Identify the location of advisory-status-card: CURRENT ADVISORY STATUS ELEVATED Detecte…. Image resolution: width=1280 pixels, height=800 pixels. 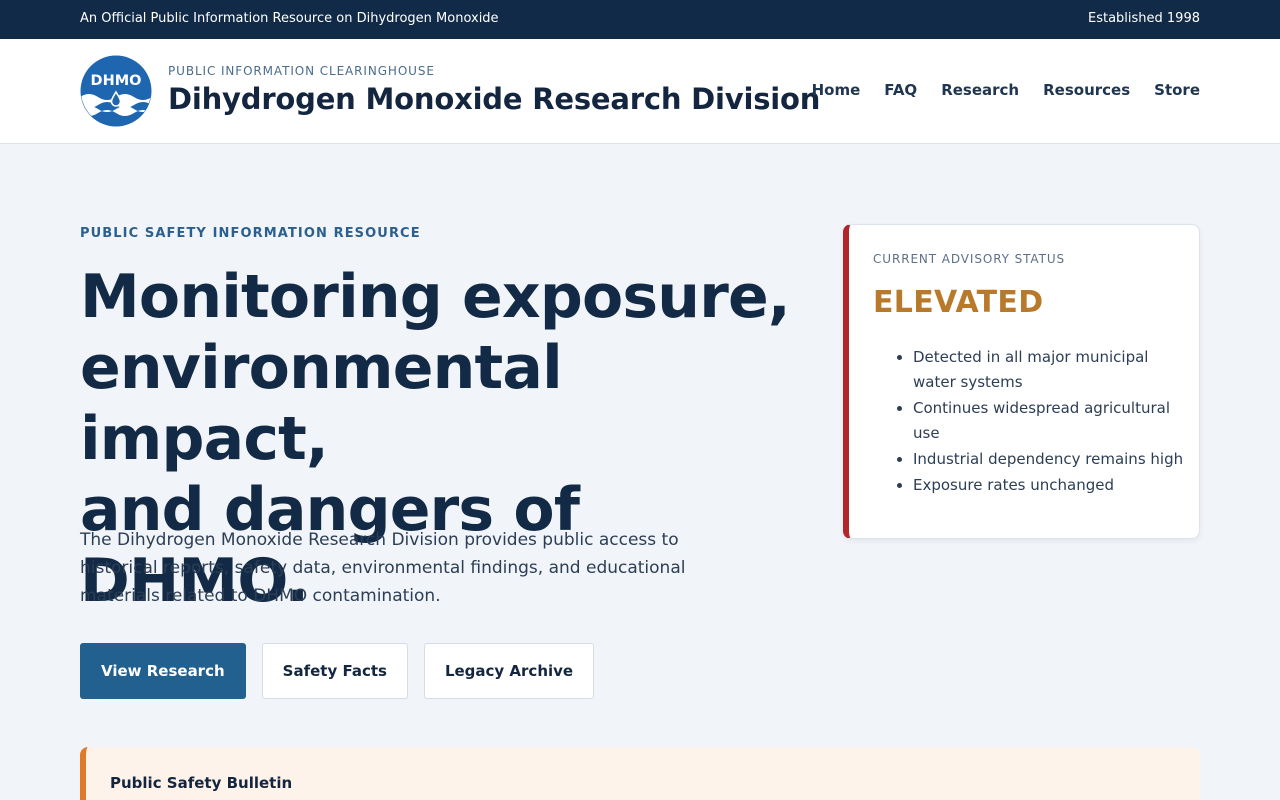
(1021, 381).